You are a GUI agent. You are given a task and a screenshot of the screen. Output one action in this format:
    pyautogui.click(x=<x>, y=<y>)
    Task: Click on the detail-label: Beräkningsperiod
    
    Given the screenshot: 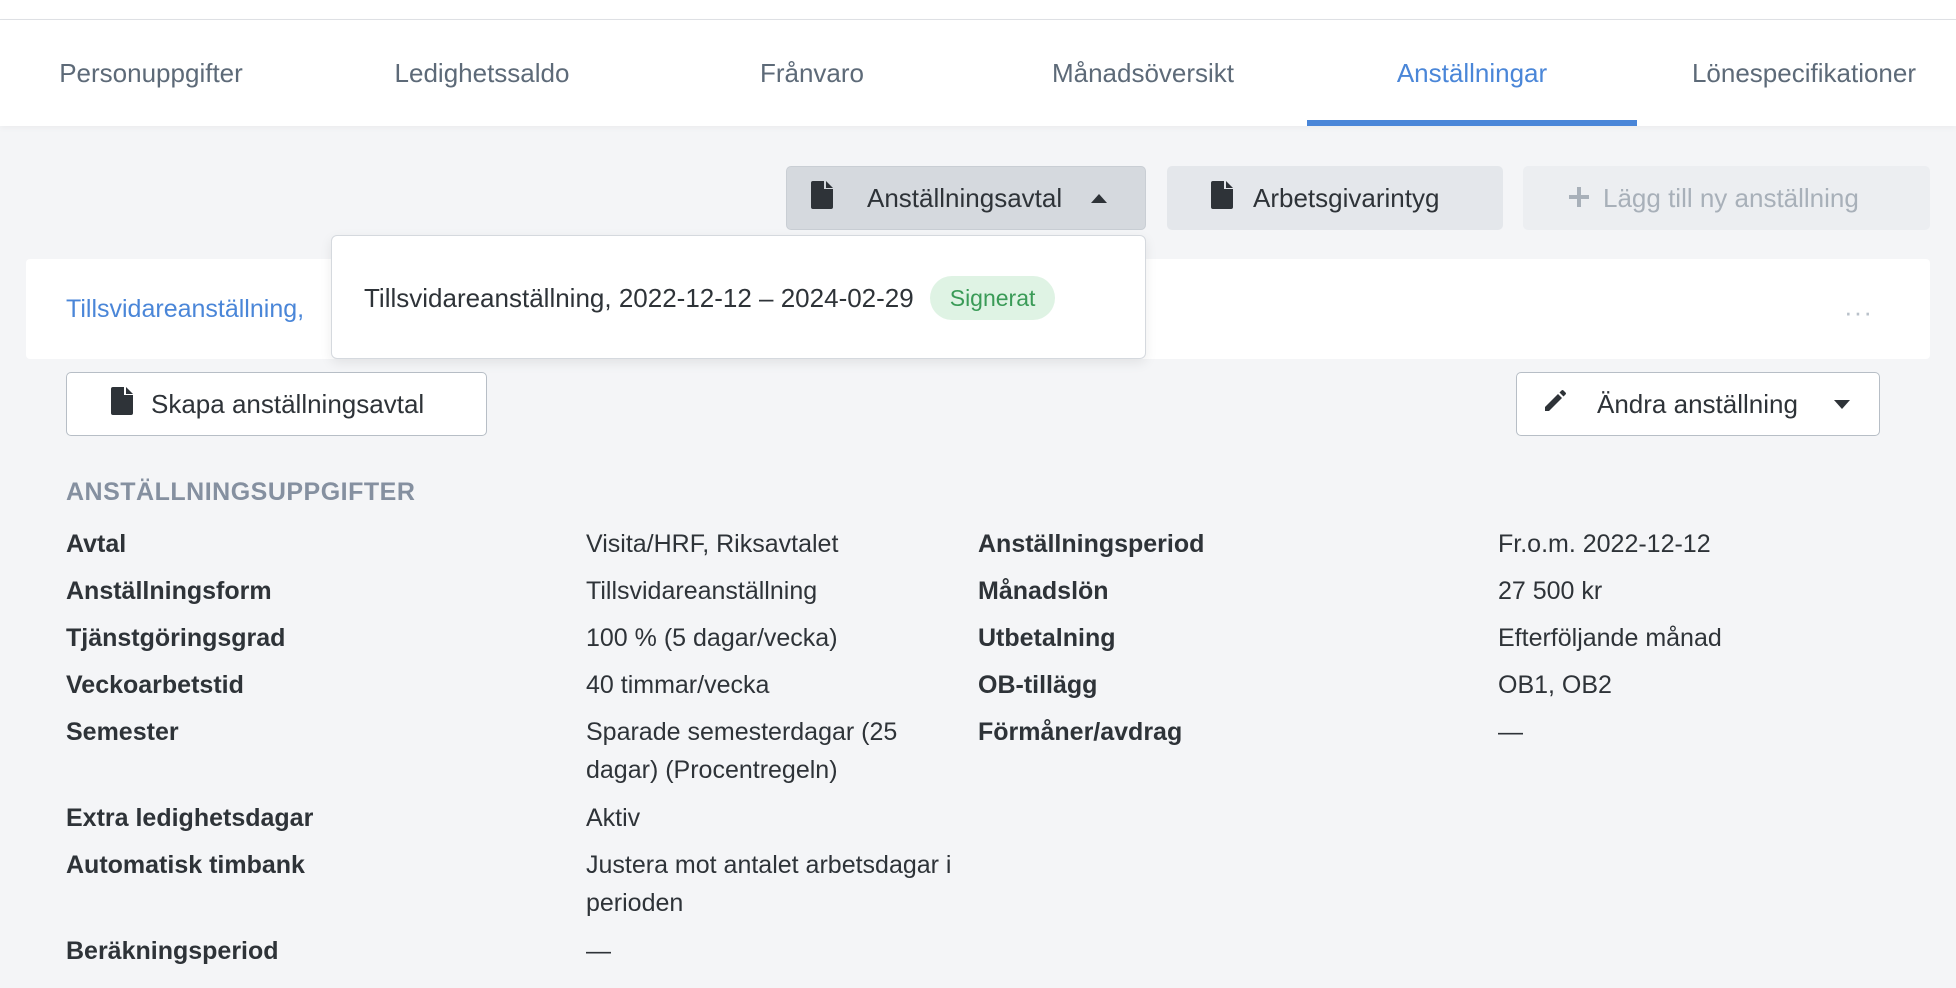 What is the action you would take?
    pyautogui.click(x=172, y=951)
    